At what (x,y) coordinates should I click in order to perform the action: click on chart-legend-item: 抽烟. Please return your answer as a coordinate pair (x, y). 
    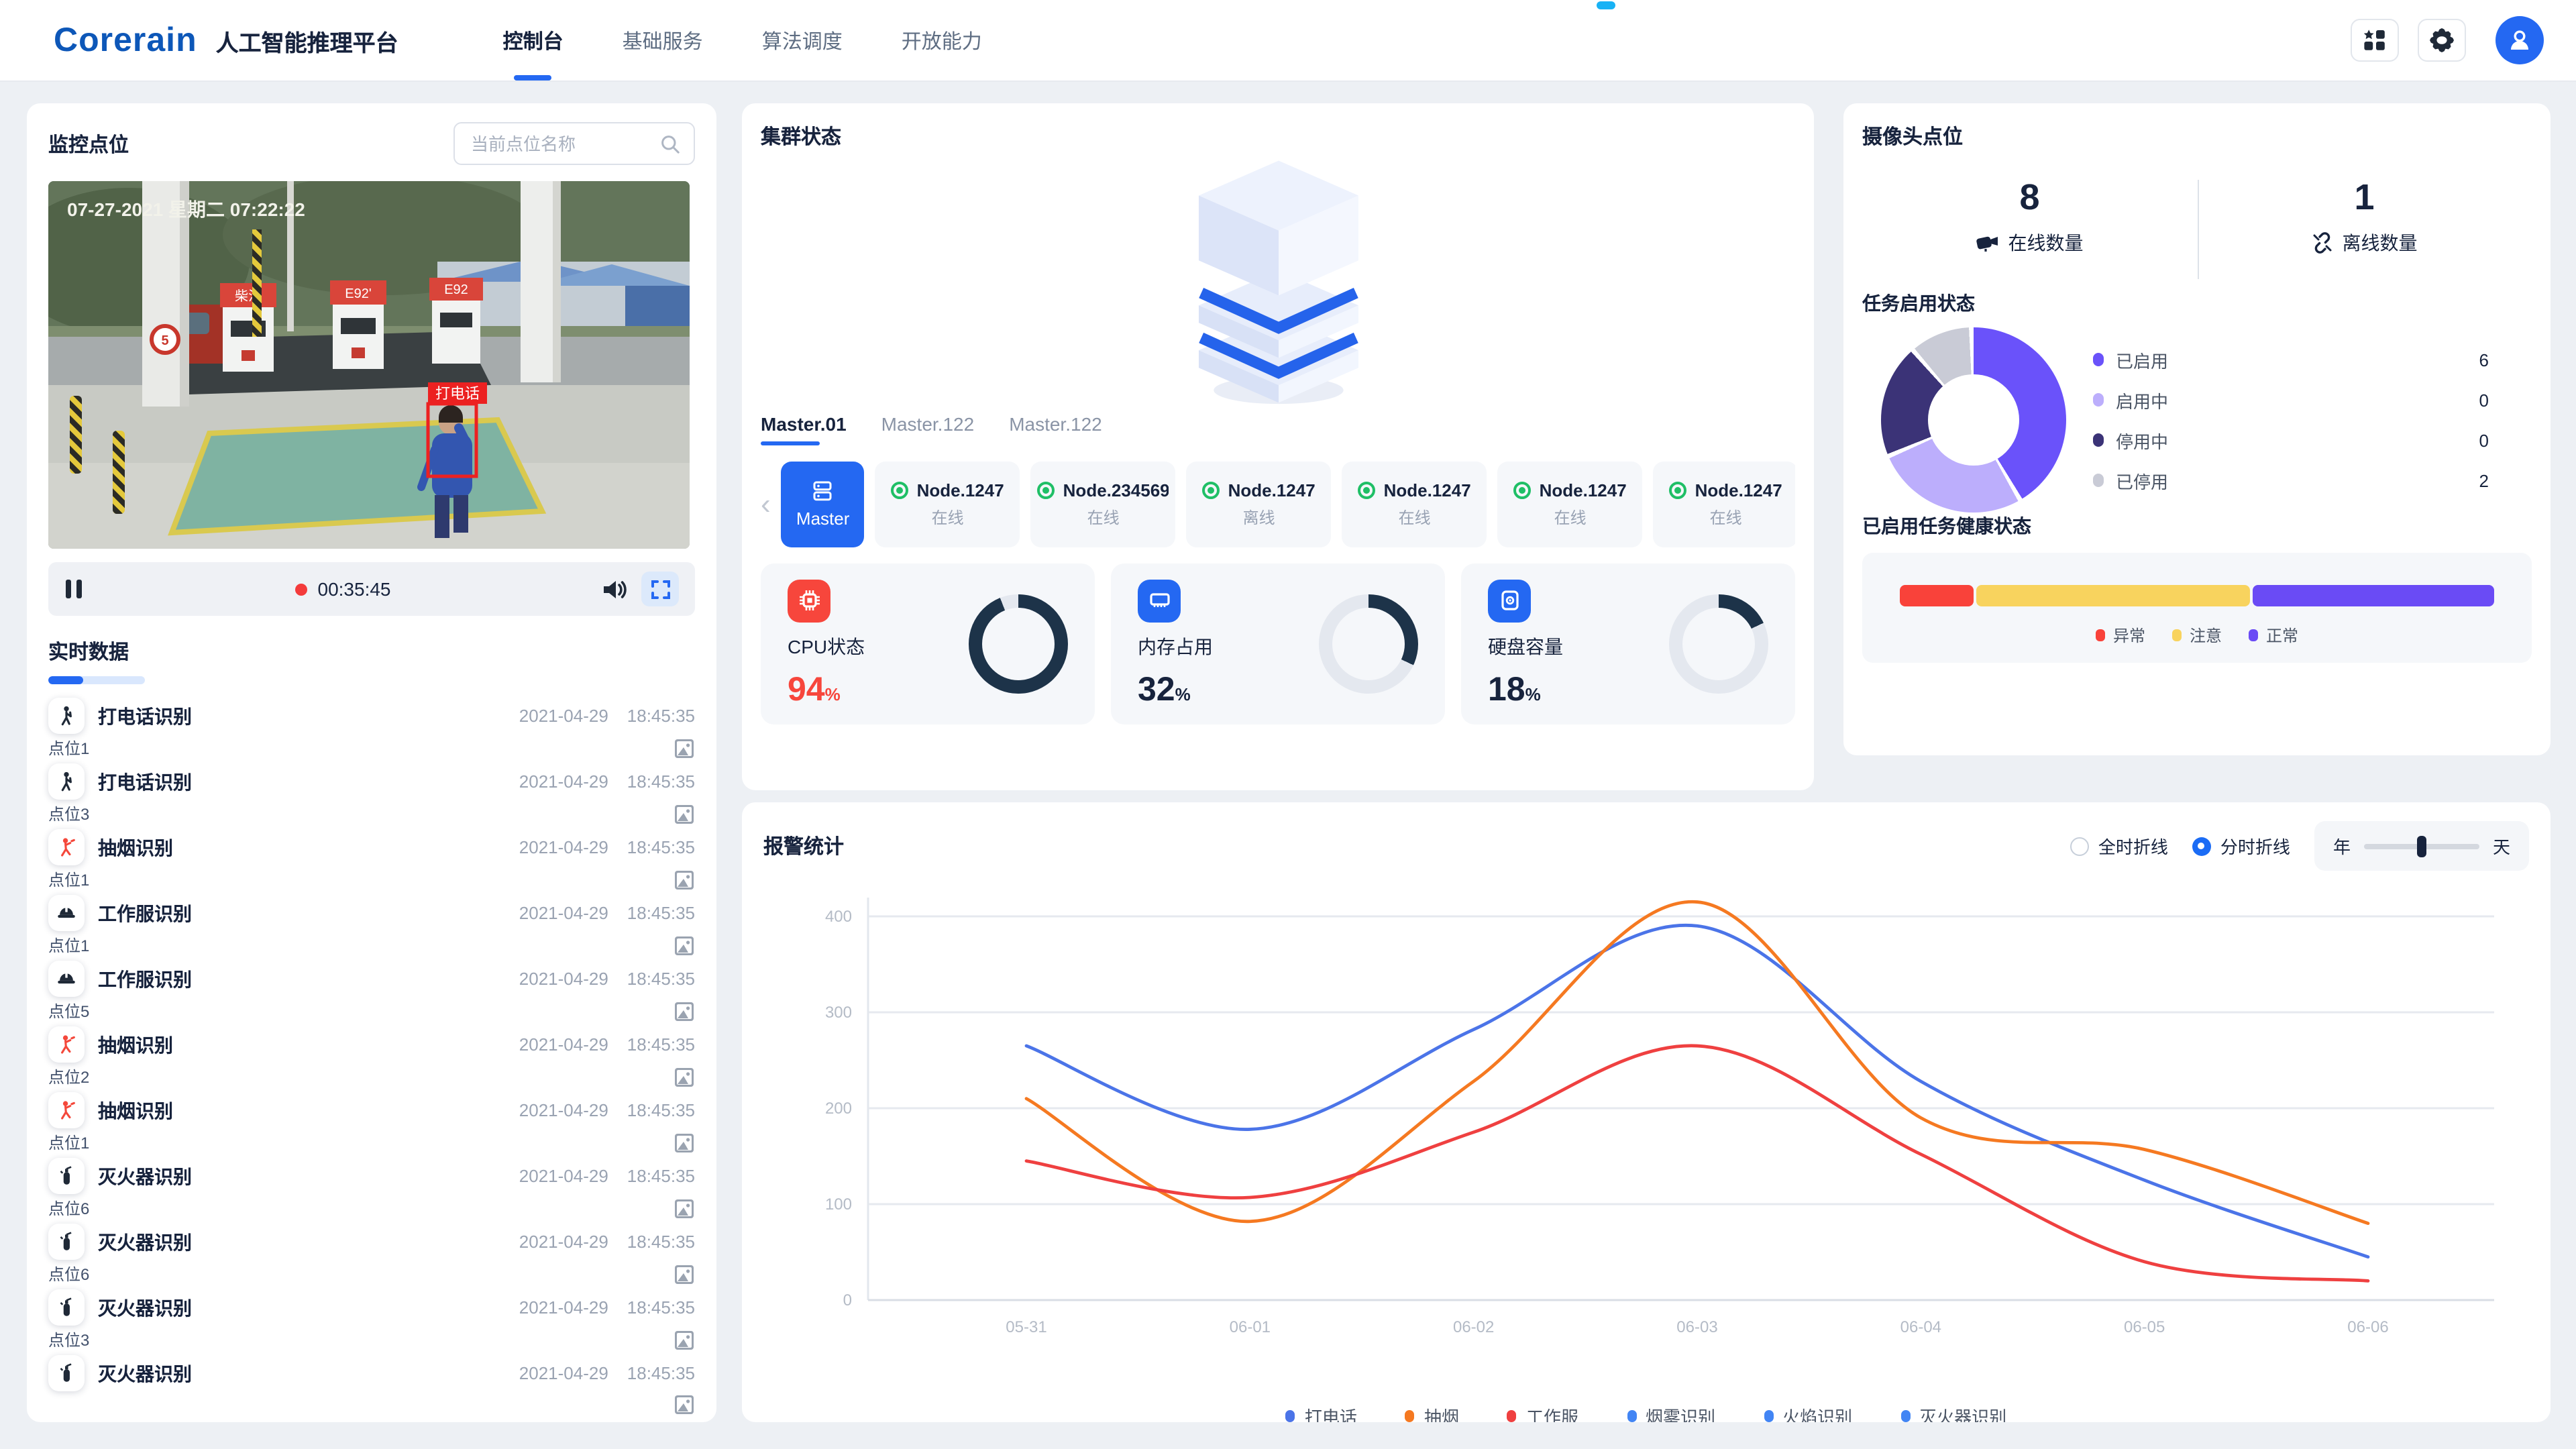
    Looking at the image, I should click on (1432, 1412).